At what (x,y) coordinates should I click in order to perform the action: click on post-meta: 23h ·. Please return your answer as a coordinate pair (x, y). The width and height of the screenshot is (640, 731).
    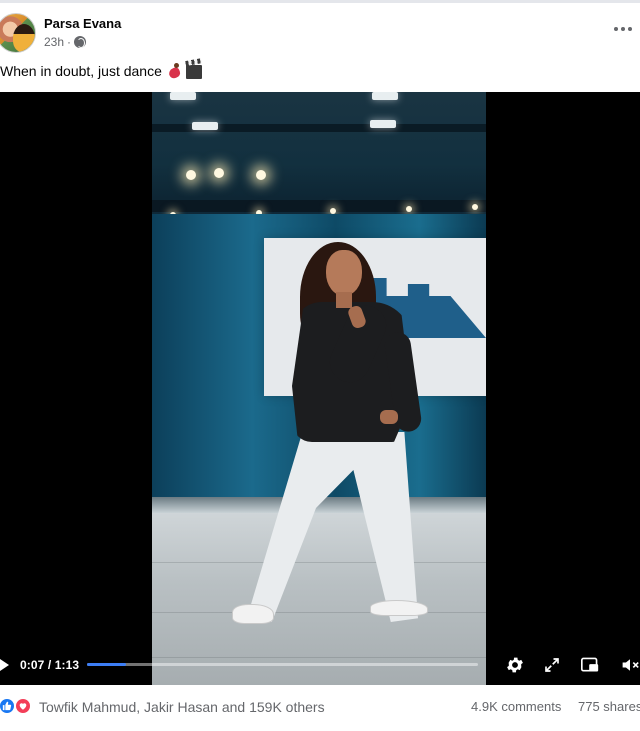
    Looking at the image, I should click on (65, 42).